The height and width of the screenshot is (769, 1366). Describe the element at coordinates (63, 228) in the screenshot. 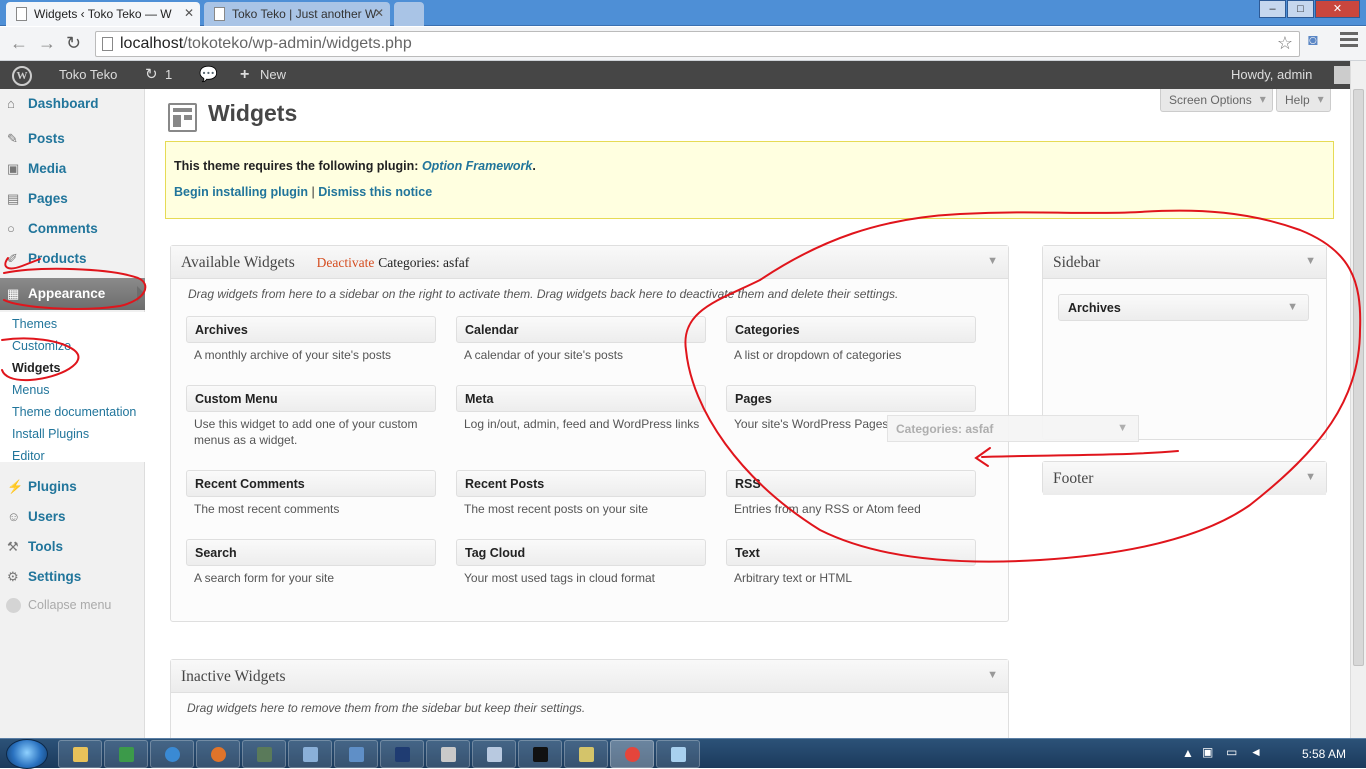

I see `menu-label: Comments` at that location.